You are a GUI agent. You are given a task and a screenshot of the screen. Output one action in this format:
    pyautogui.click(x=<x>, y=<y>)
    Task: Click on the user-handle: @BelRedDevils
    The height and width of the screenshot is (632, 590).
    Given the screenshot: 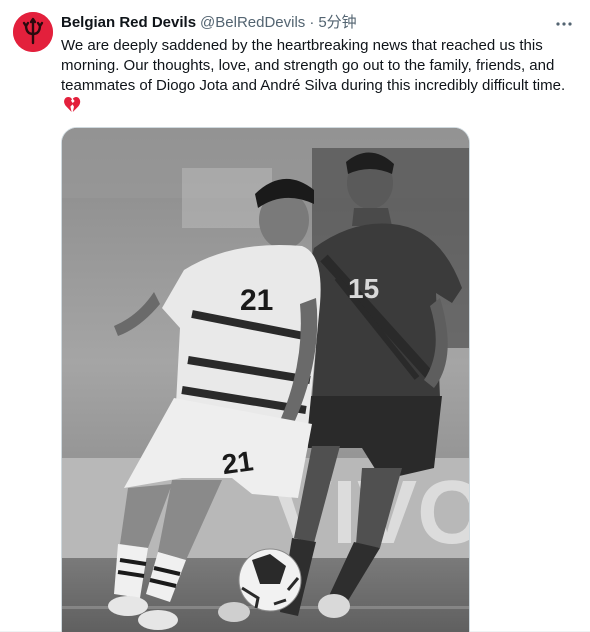 What is the action you would take?
    pyautogui.click(x=252, y=23)
    